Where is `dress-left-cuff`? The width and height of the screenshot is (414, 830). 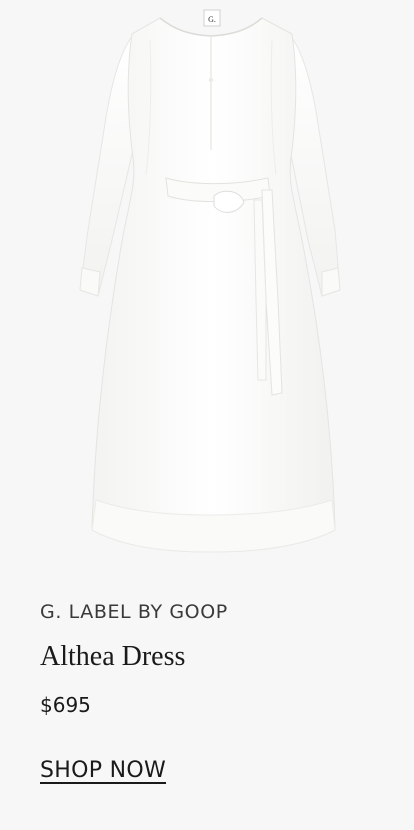 dress-left-cuff is located at coordinates (90, 282).